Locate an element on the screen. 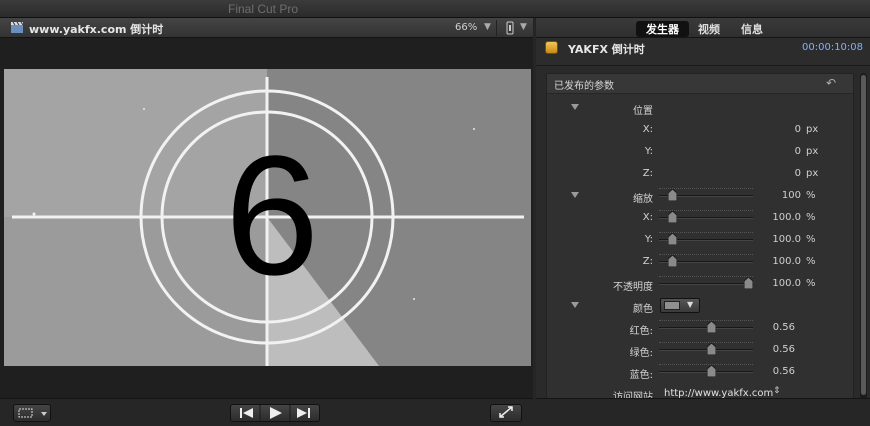 The width and height of the screenshot is (870, 426). reset-icon: ↶ is located at coordinates (831, 83).